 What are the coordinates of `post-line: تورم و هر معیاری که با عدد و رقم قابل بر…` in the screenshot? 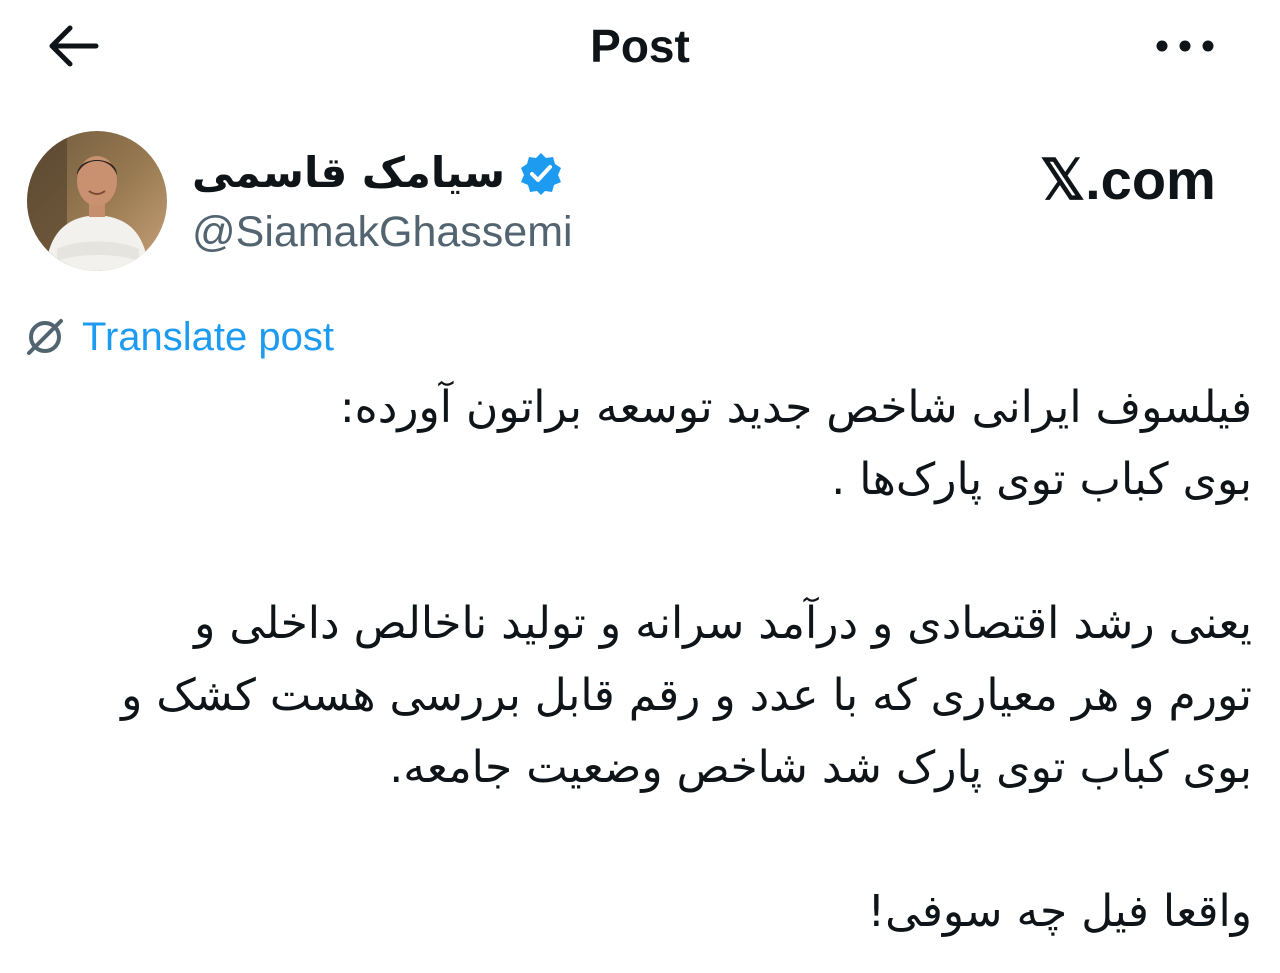 It's located at (686, 695).